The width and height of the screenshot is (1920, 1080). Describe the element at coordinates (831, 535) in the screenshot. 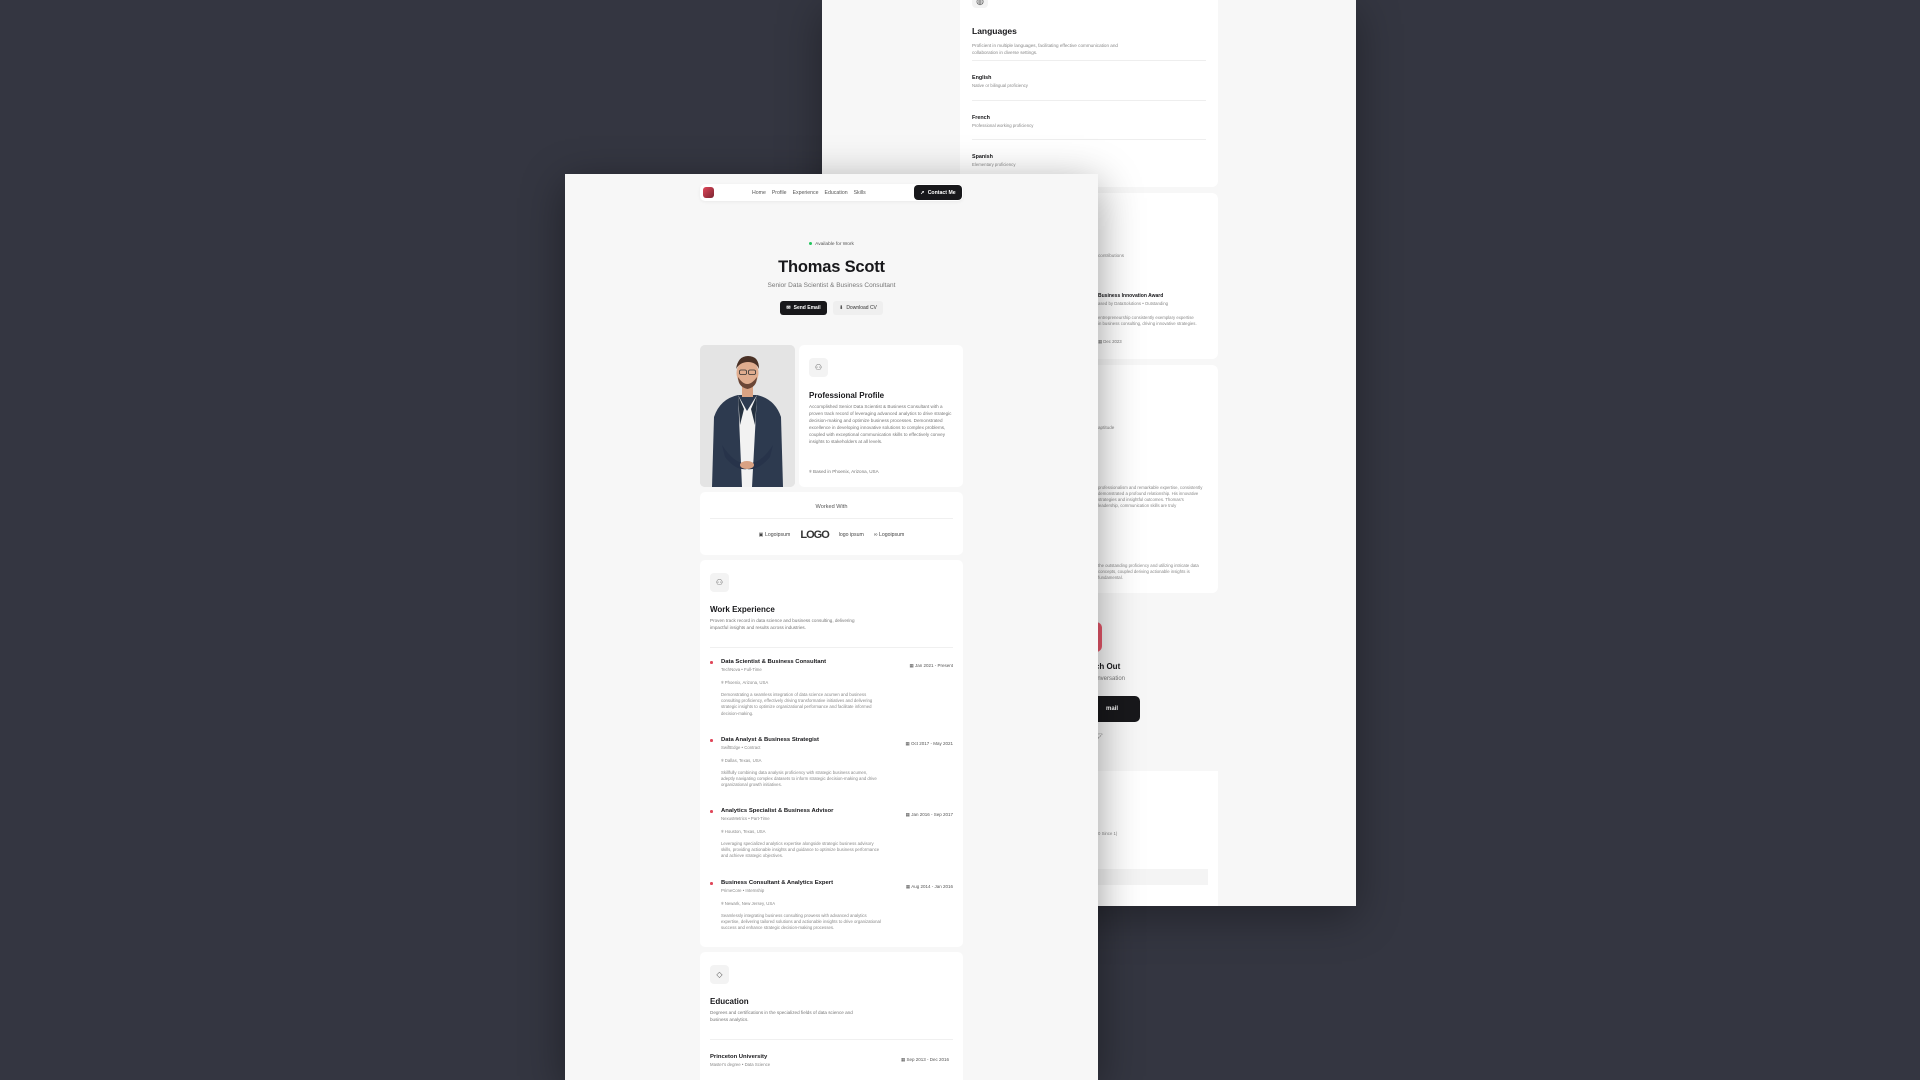

I see `client-logos: ▣ Logoipsum LOGO logo ipsum ∞ Logoipsum` at that location.